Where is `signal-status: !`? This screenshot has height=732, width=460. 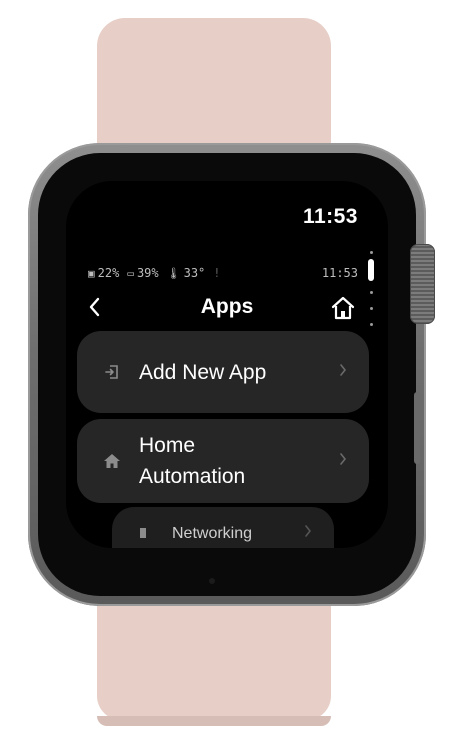
signal-status: ! is located at coordinates (216, 273).